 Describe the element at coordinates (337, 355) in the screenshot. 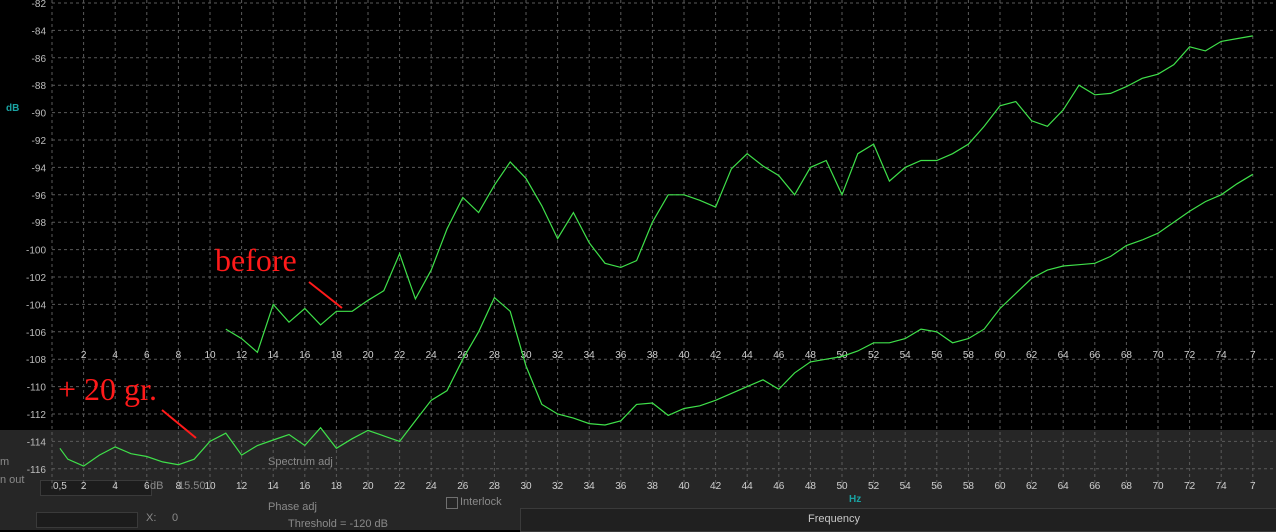

I see `x-tick-label-mid: 18` at that location.